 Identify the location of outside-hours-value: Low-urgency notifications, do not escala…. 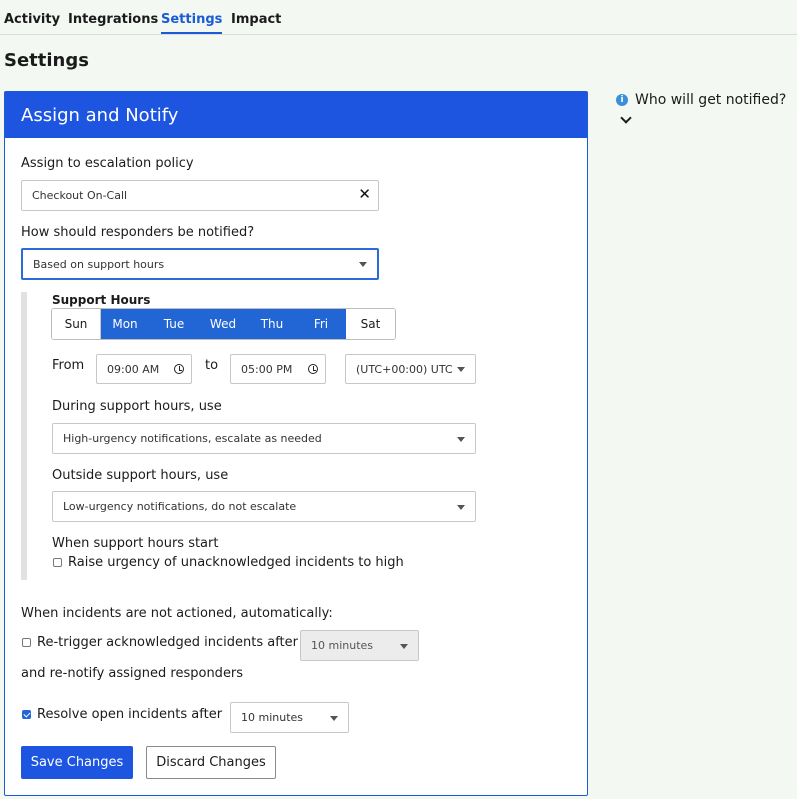
(180, 506).